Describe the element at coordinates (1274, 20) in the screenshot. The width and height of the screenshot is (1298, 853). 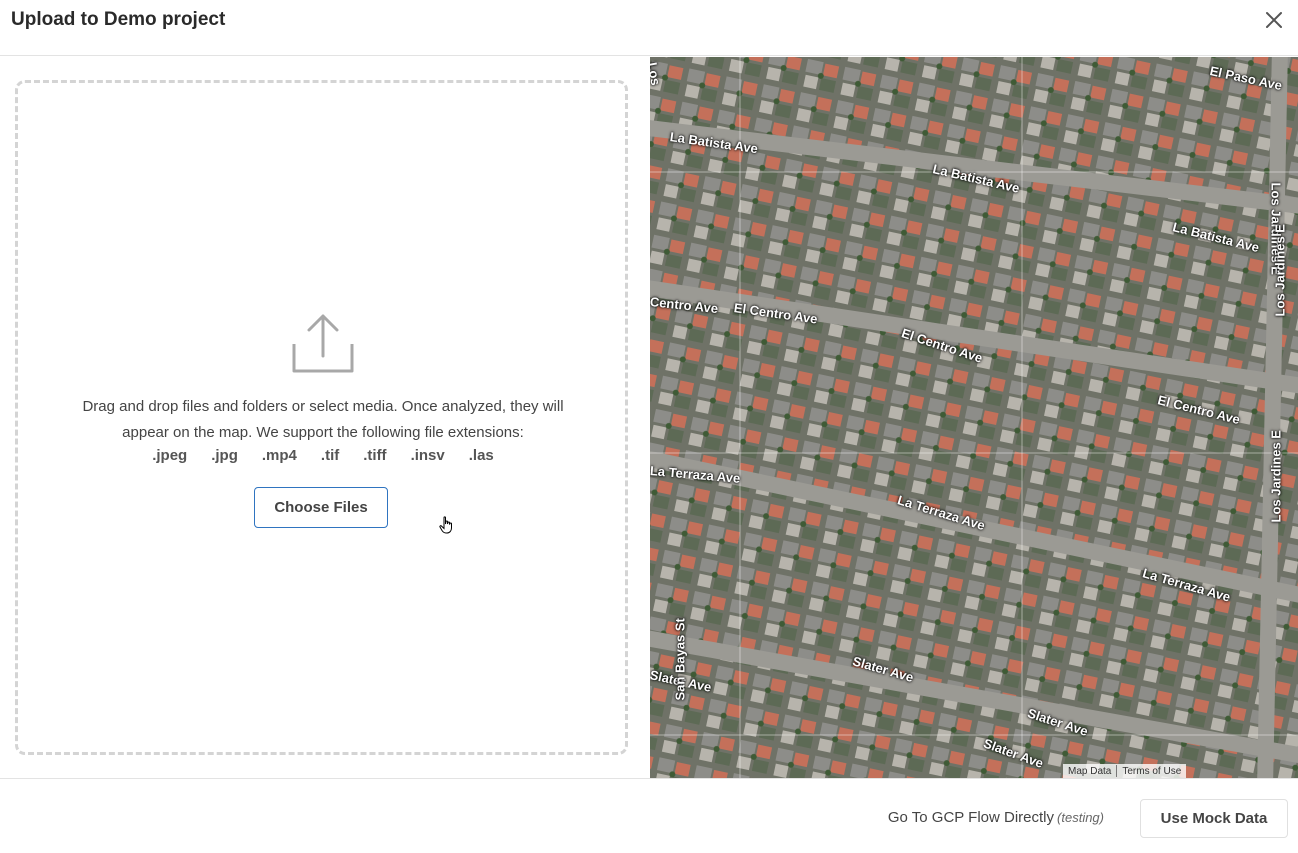
I see `close-icon` at that location.